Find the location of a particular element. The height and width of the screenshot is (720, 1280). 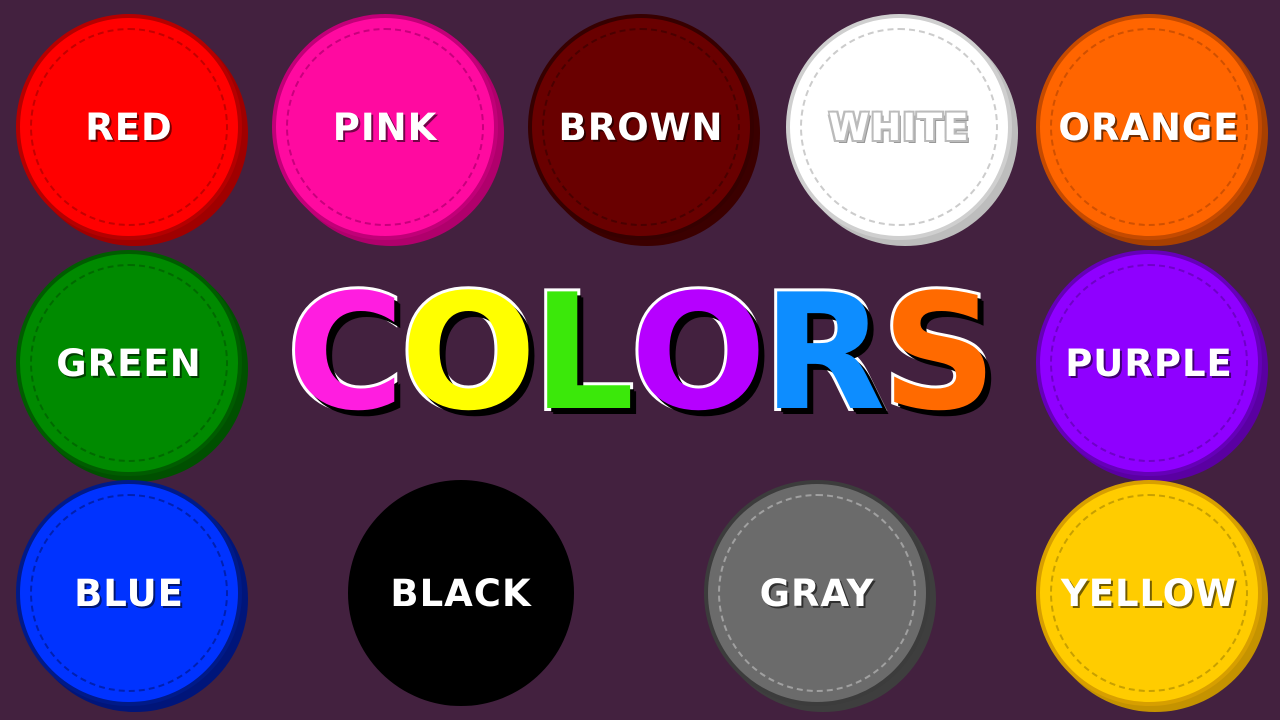

color-label: PURPLE is located at coordinates (1149, 363).